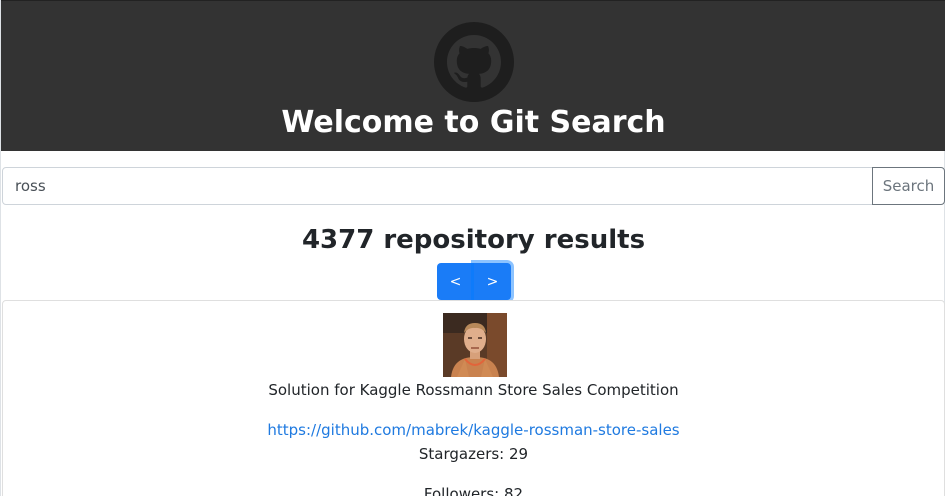 The height and width of the screenshot is (496, 945). I want to click on search-bar: Search, so click(473, 186).